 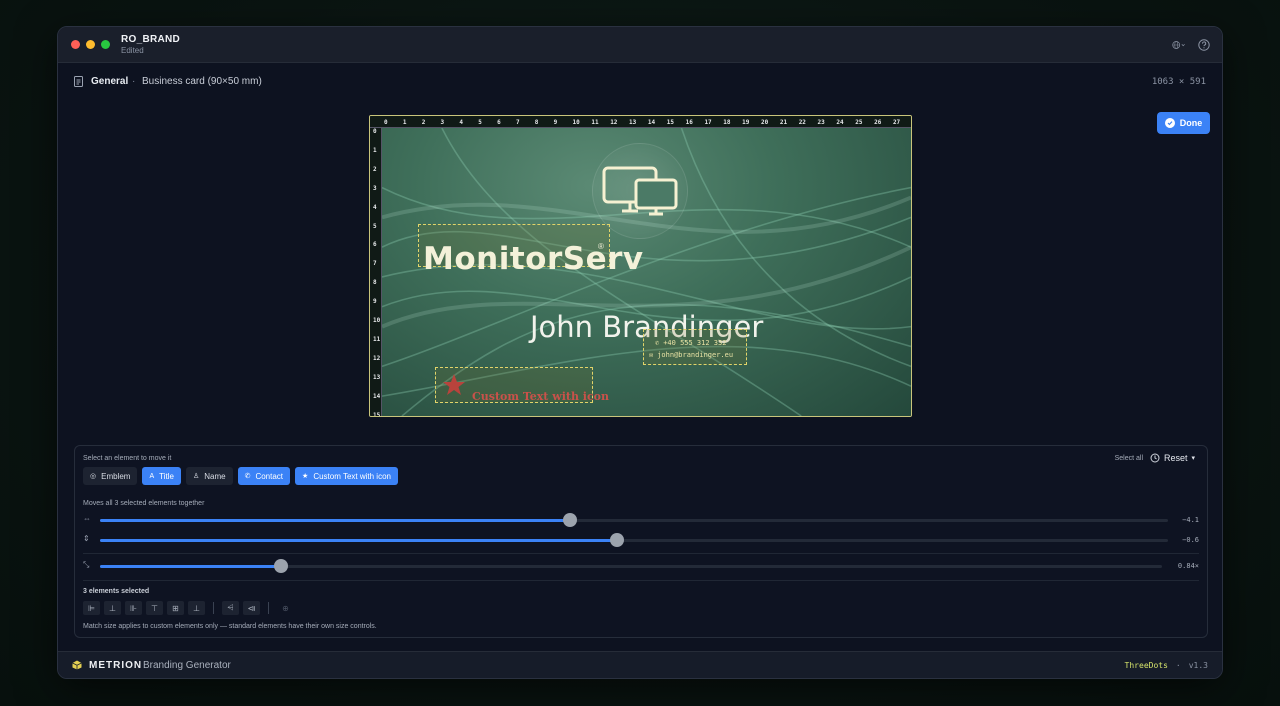 I want to click on align-middle-vertical-icon: ⊞, so click(x=175, y=608).